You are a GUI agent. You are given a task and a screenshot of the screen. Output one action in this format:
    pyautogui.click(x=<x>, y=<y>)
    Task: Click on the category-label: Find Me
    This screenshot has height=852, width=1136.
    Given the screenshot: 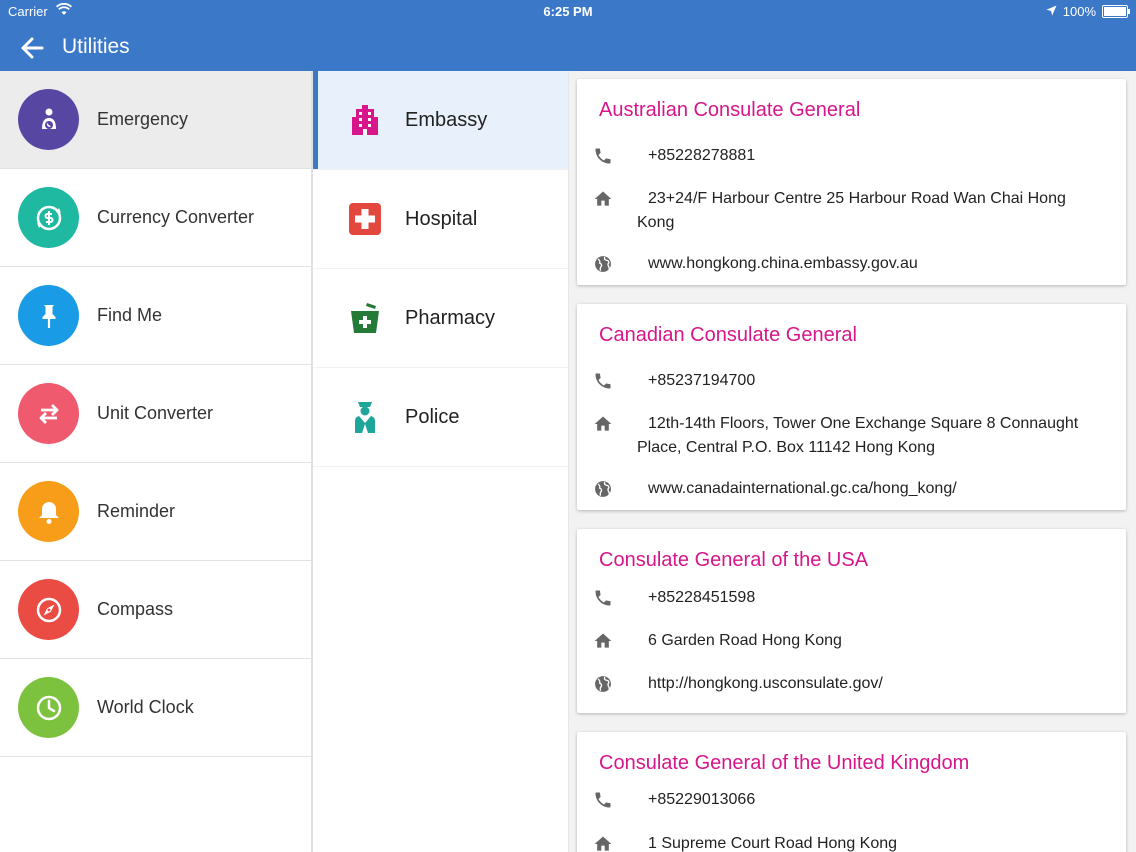 What is the action you would take?
    pyautogui.click(x=130, y=315)
    